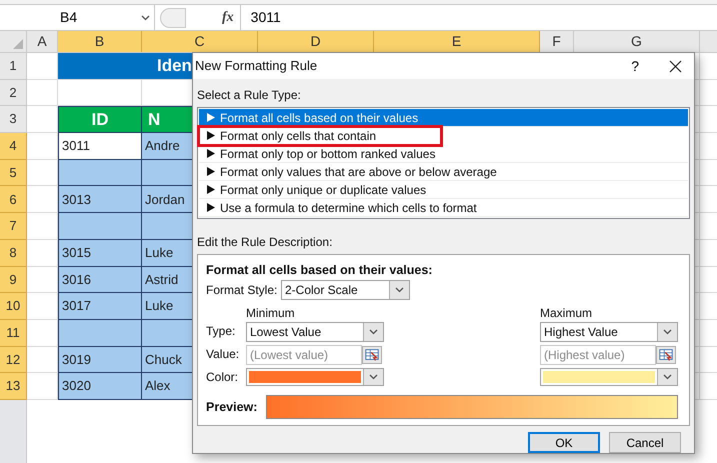 The width and height of the screenshot is (717, 463). I want to click on select-all-corner, so click(13, 41).